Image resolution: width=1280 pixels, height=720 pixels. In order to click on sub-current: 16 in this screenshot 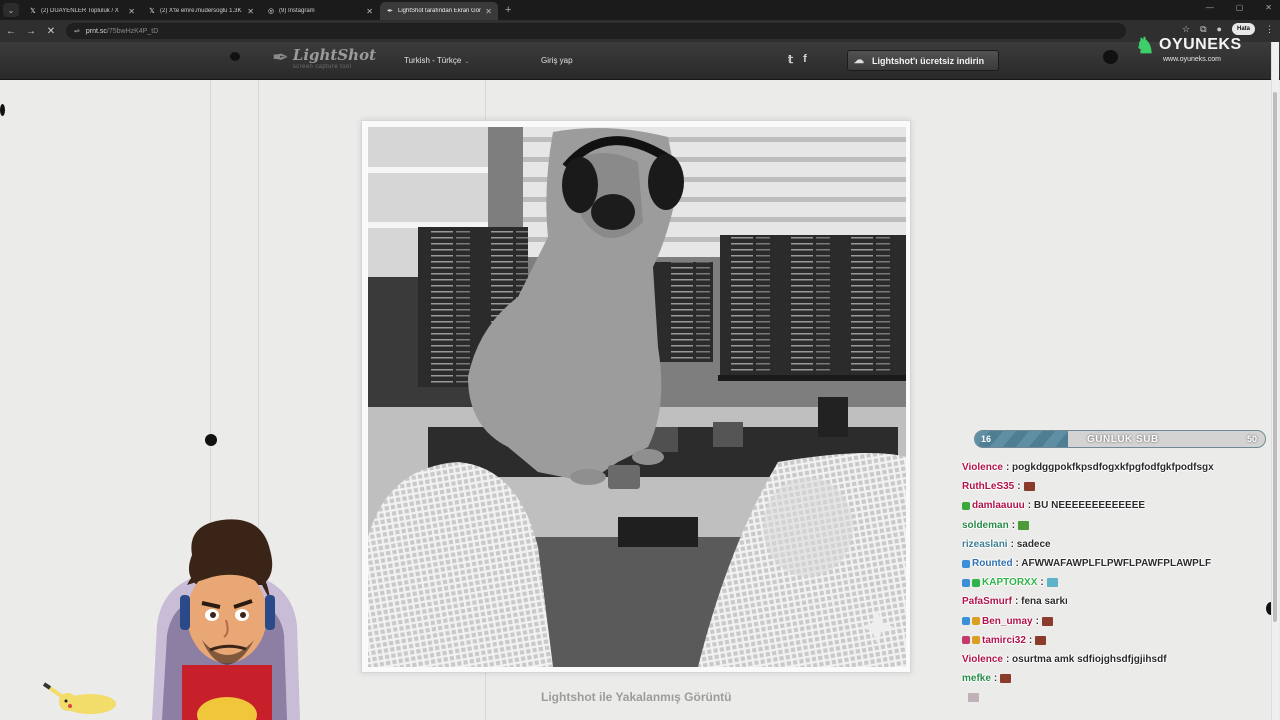, I will do `click(986, 439)`.